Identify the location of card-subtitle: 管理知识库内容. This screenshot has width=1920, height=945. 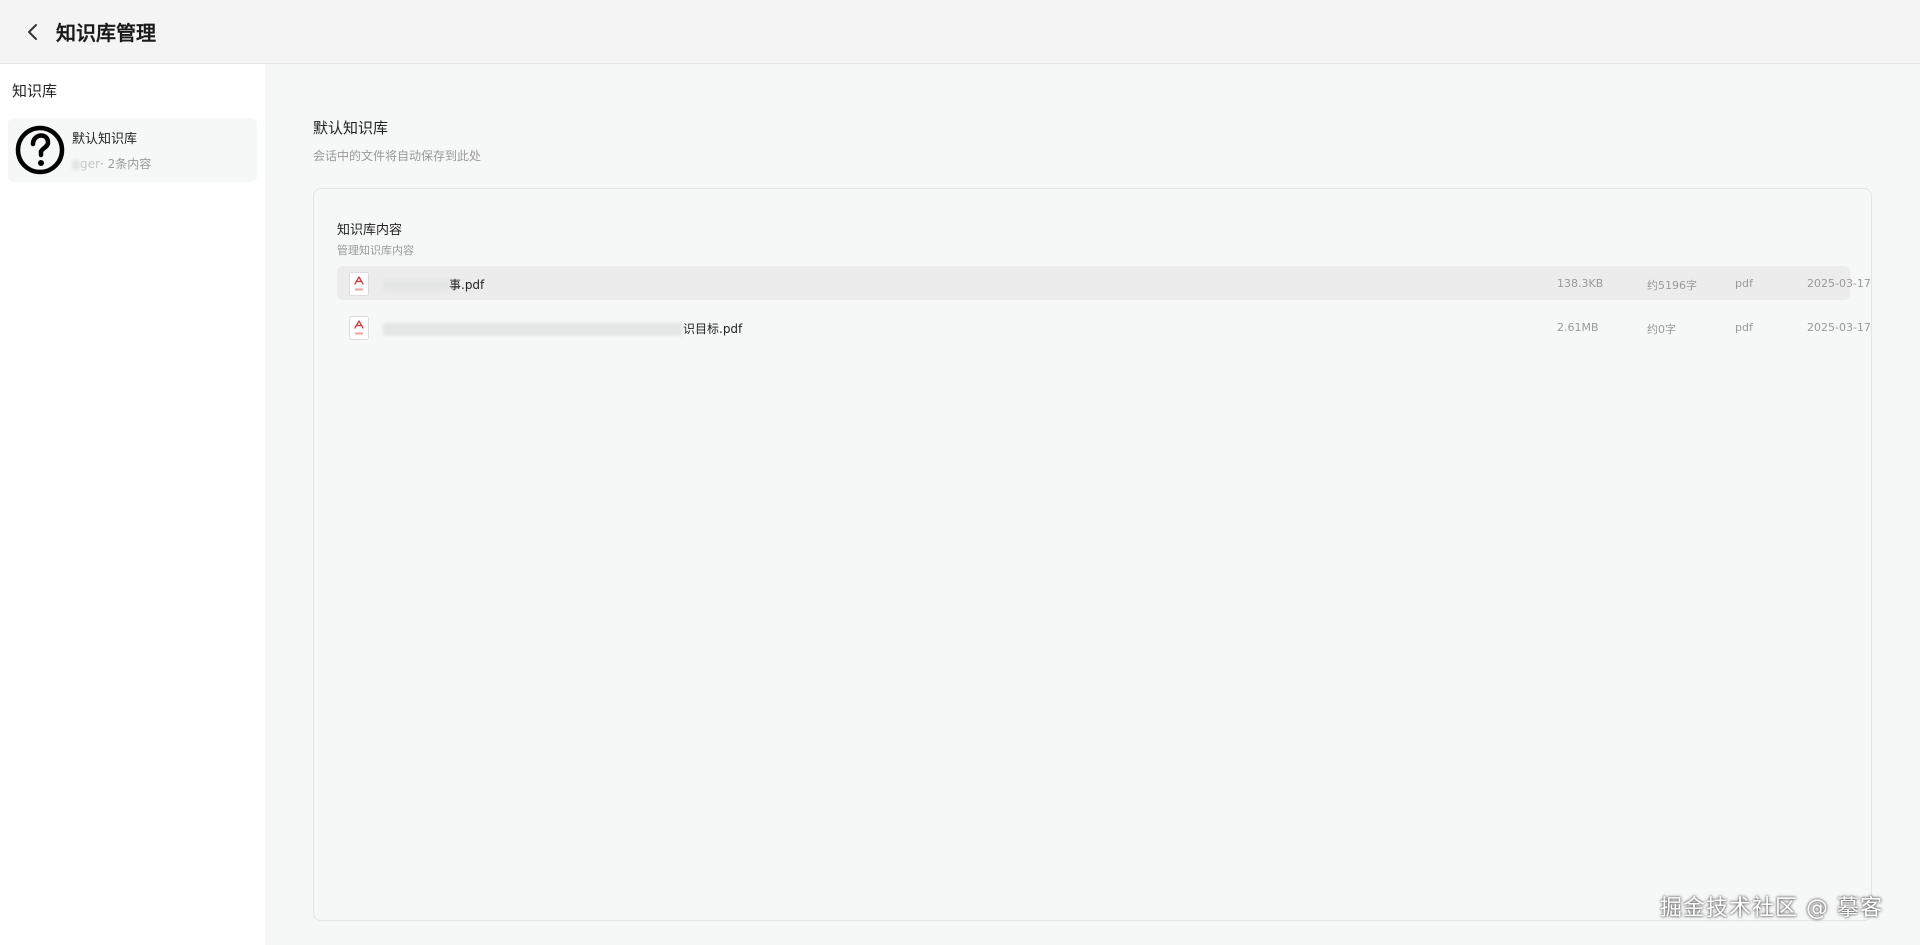
(375, 250).